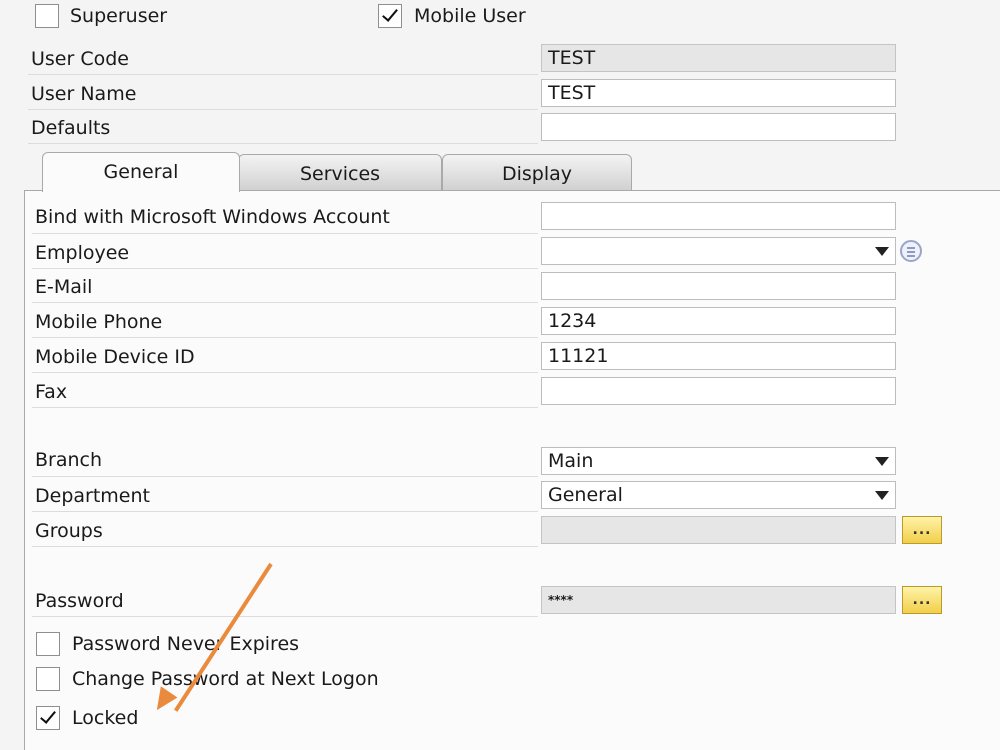  Describe the element at coordinates (51, 392) in the screenshot. I see `fax-label: Fax` at that location.